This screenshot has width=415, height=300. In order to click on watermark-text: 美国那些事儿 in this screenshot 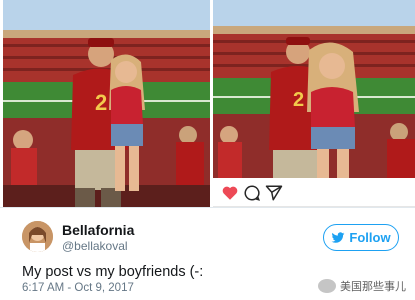, I will do `click(373, 287)`.